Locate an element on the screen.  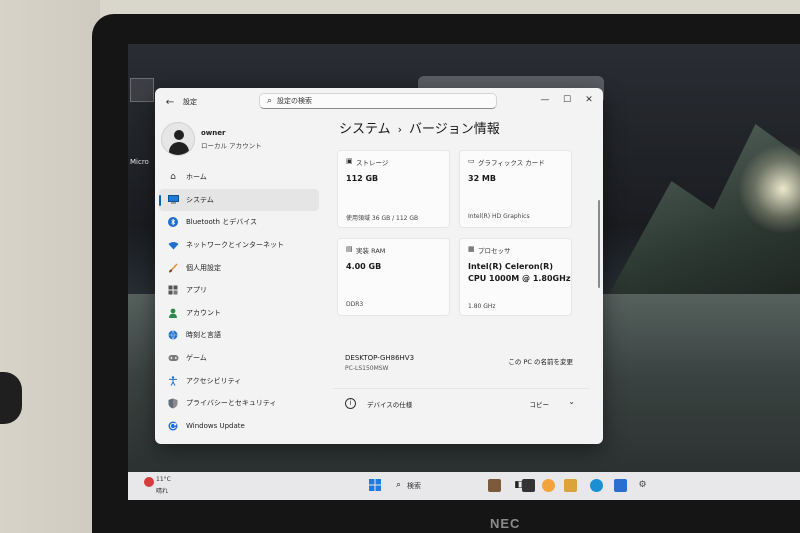
processor-icon: ▦ is located at coordinates (471, 249).